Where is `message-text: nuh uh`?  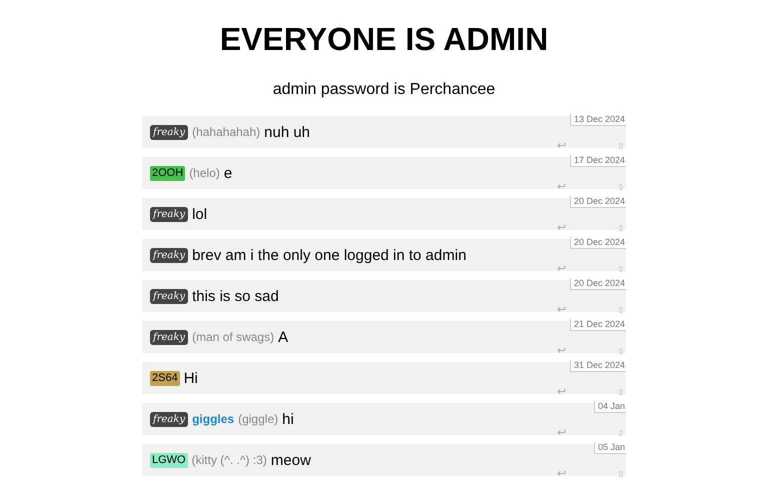 message-text: nuh uh is located at coordinates (287, 132).